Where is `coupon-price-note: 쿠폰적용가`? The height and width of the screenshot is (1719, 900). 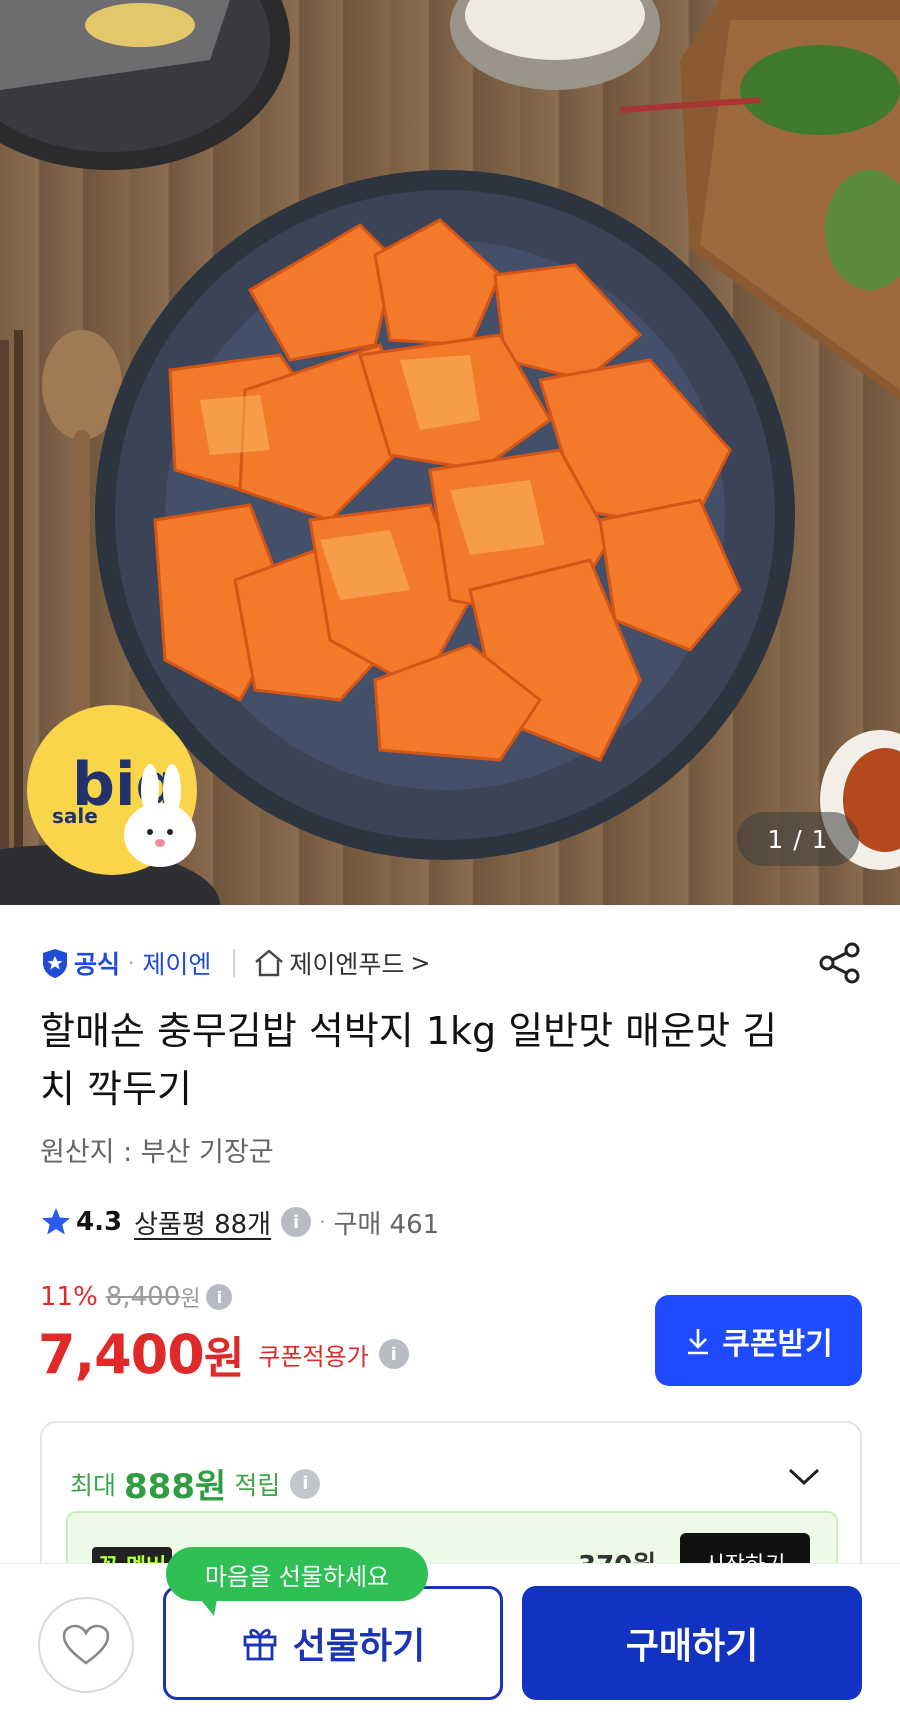
coupon-price-note: 쿠폰적용가 is located at coordinates (313, 1356).